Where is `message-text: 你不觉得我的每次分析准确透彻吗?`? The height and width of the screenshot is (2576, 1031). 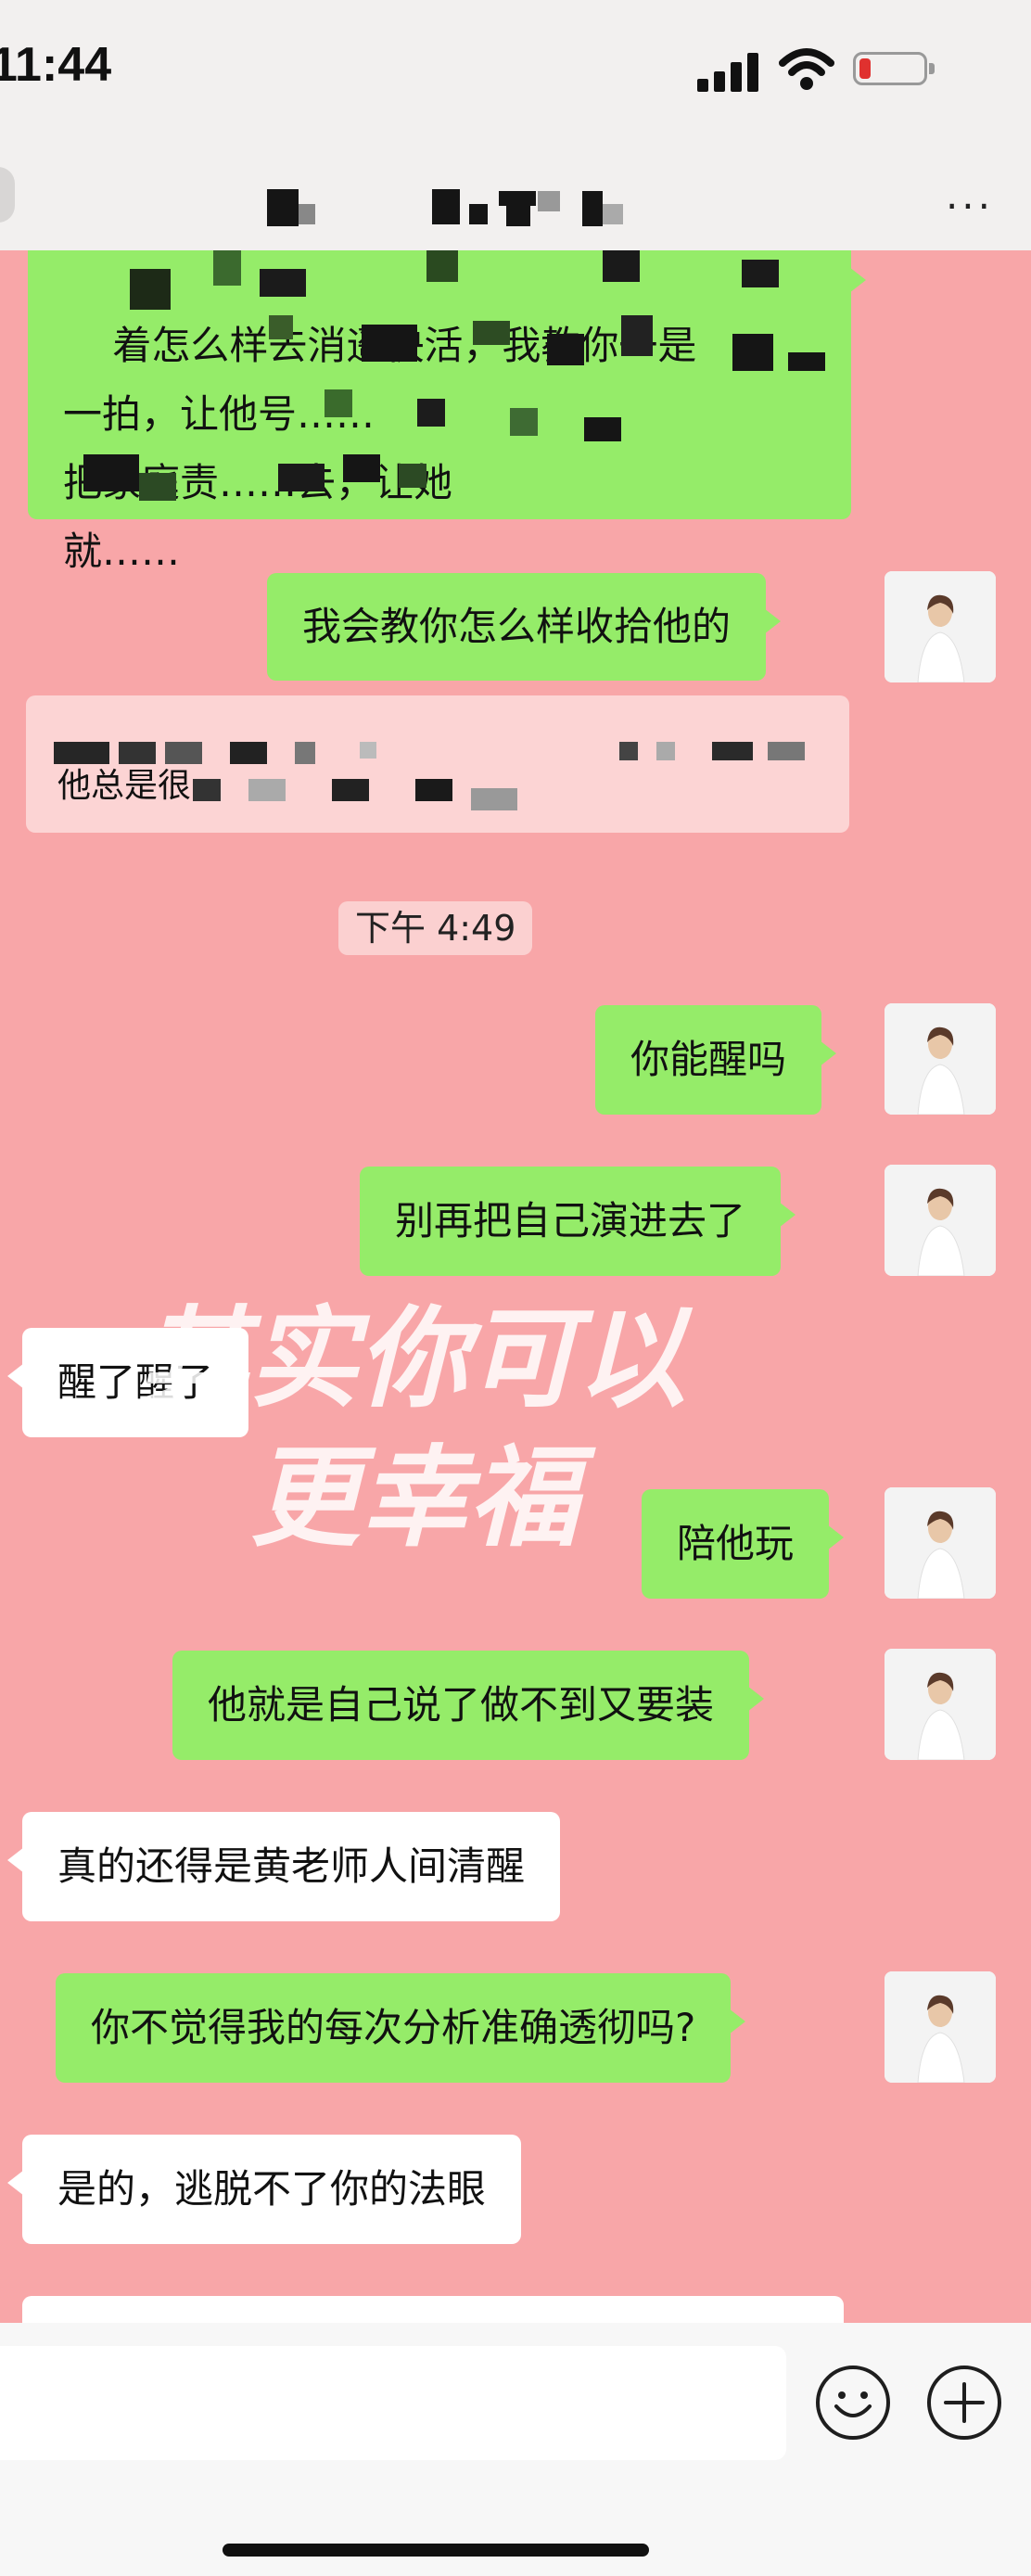
message-text: 你不觉得我的每次分析准确透彻吗? is located at coordinates (393, 2027).